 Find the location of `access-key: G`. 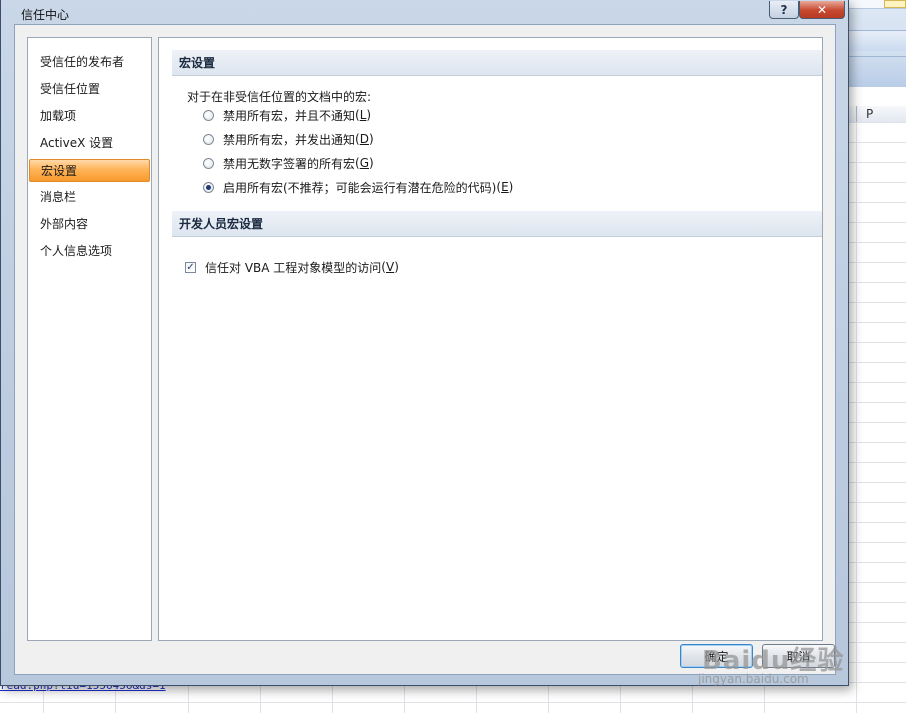

access-key: G is located at coordinates (364, 163).